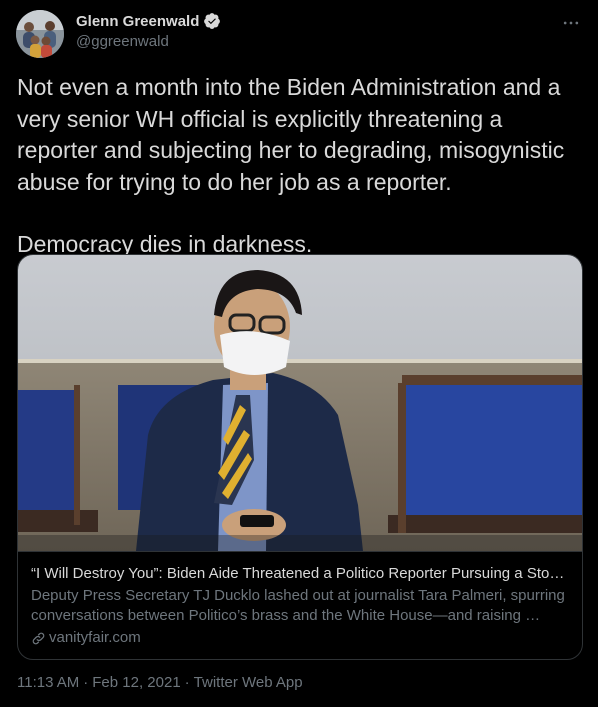  Describe the element at coordinates (571, 23) in the screenshot. I see `more-options-icon` at that location.